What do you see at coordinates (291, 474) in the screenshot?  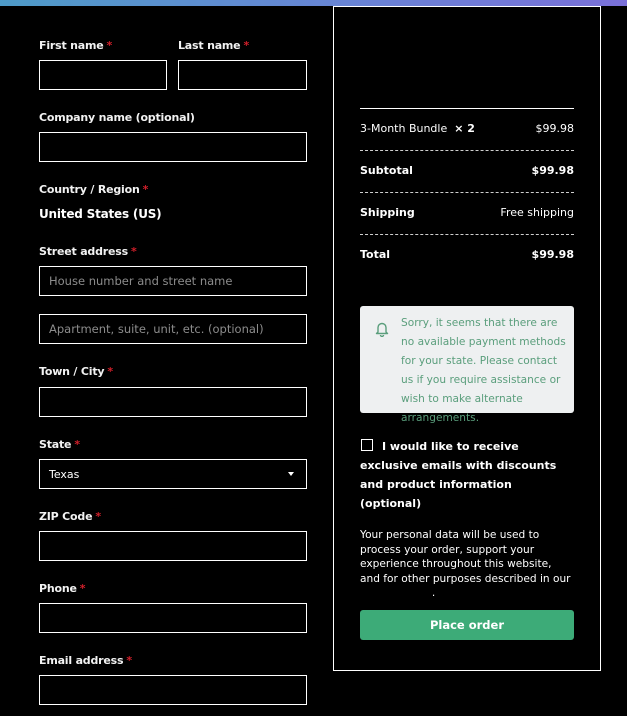 I see `dropdown-arrow-icon` at bounding box center [291, 474].